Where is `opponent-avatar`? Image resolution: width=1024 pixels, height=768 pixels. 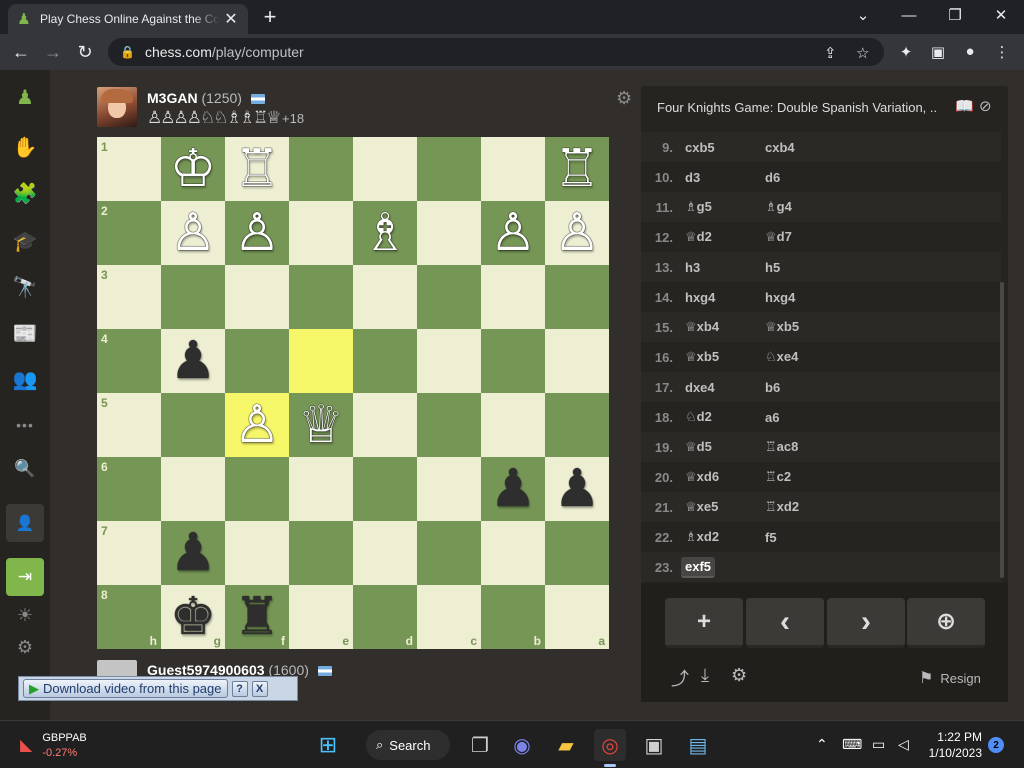 opponent-avatar is located at coordinates (117, 107).